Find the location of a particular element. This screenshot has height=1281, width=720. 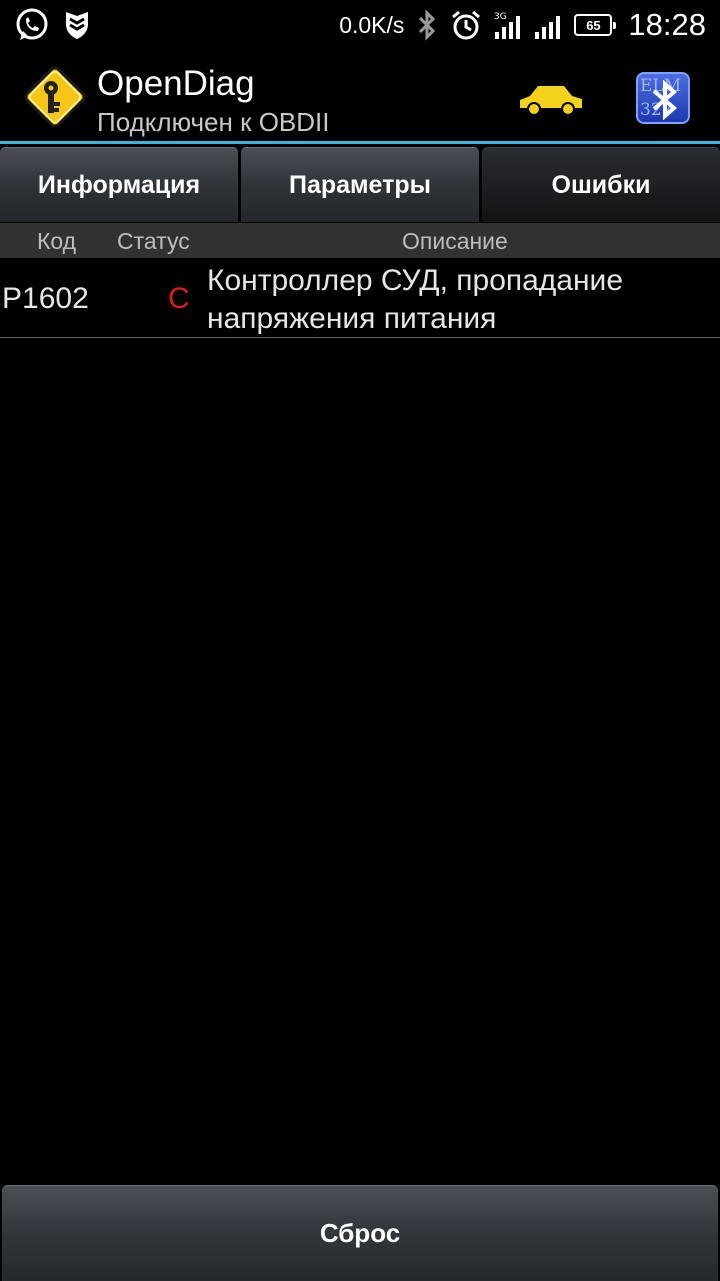

alarm-icon is located at coordinates (466, 25).